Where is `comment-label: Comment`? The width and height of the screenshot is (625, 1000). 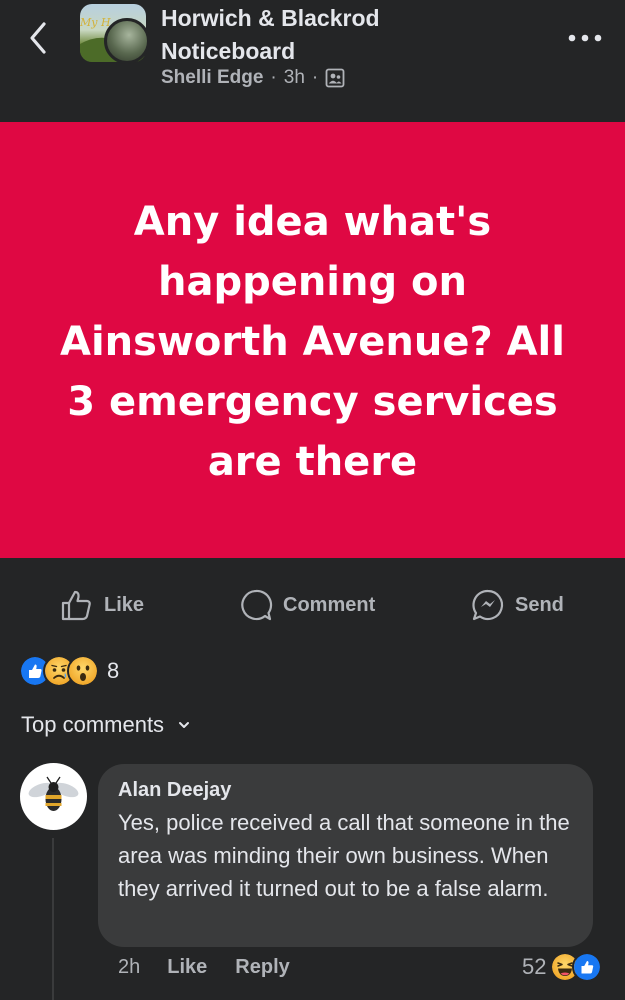
comment-label: Comment is located at coordinates (329, 604).